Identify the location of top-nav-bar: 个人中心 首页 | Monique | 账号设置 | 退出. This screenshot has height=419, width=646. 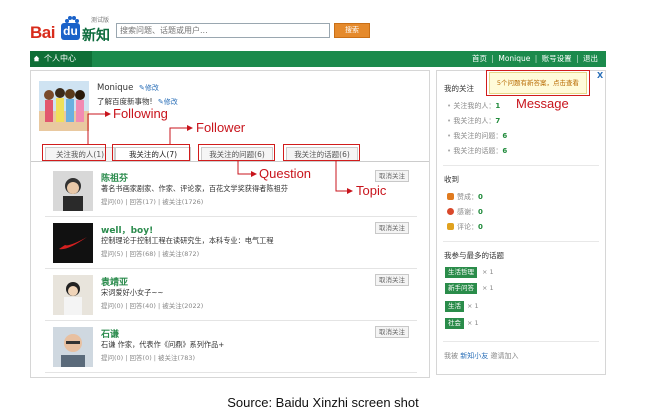
(318, 59).